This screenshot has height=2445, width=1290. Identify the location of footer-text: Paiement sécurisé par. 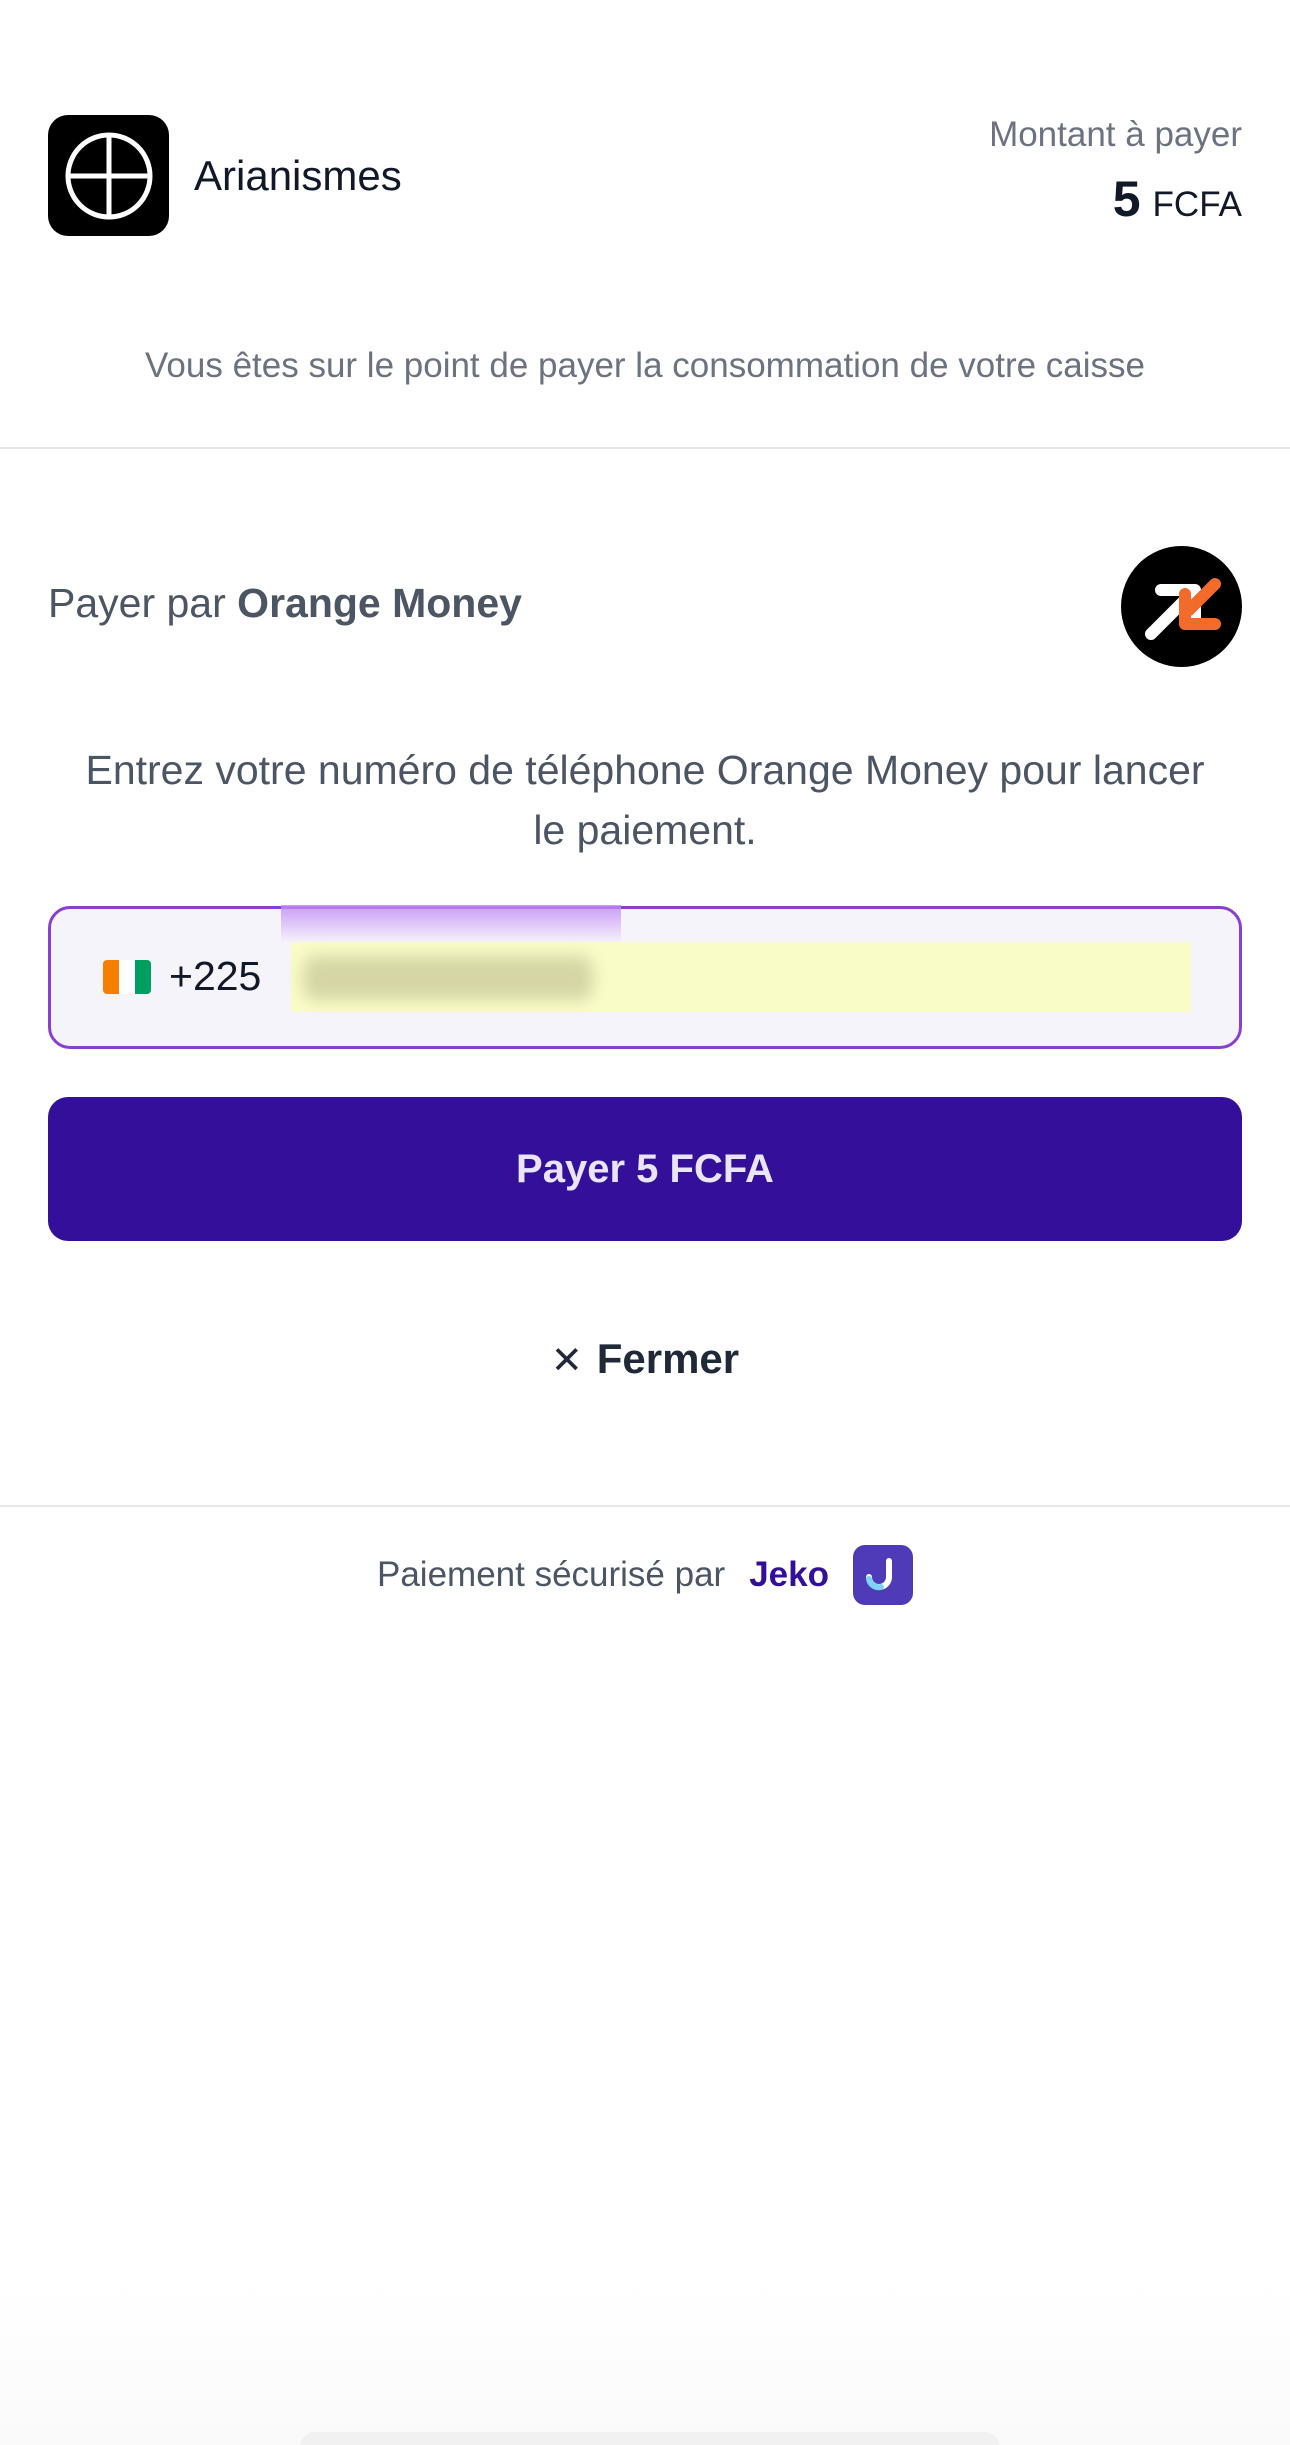
(551, 1574).